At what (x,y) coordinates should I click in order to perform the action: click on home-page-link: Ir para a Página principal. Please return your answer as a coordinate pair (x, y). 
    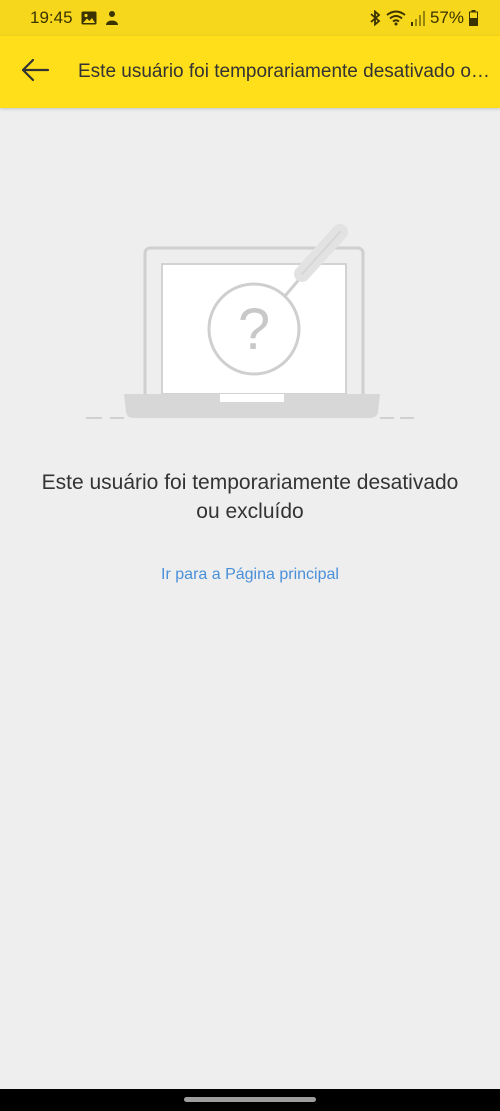
    Looking at the image, I should click on (250, 575).